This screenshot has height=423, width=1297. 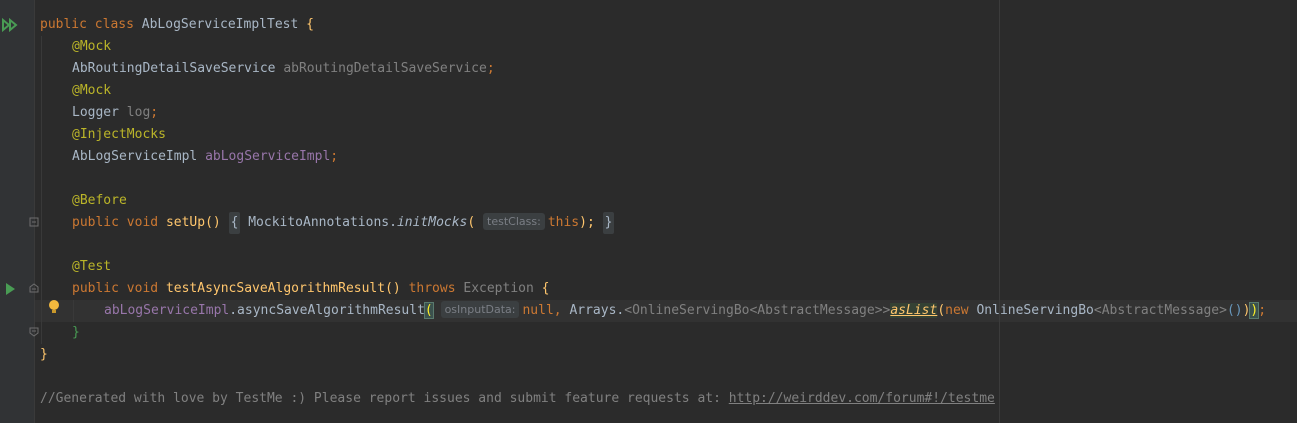 What do you see at coordinates (138, 112) in the screenshot?
I see `field-name: log` at bounding box center [138, 112].